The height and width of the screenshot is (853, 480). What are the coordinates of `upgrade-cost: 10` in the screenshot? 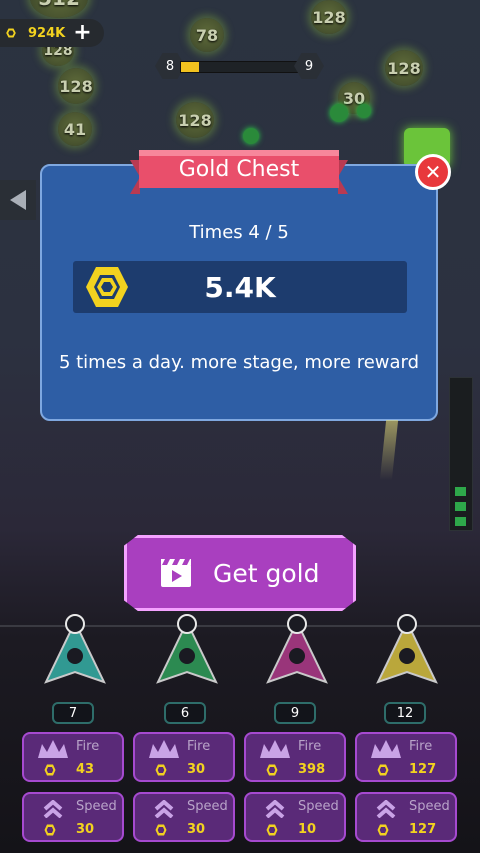 It's located at (307, 829).